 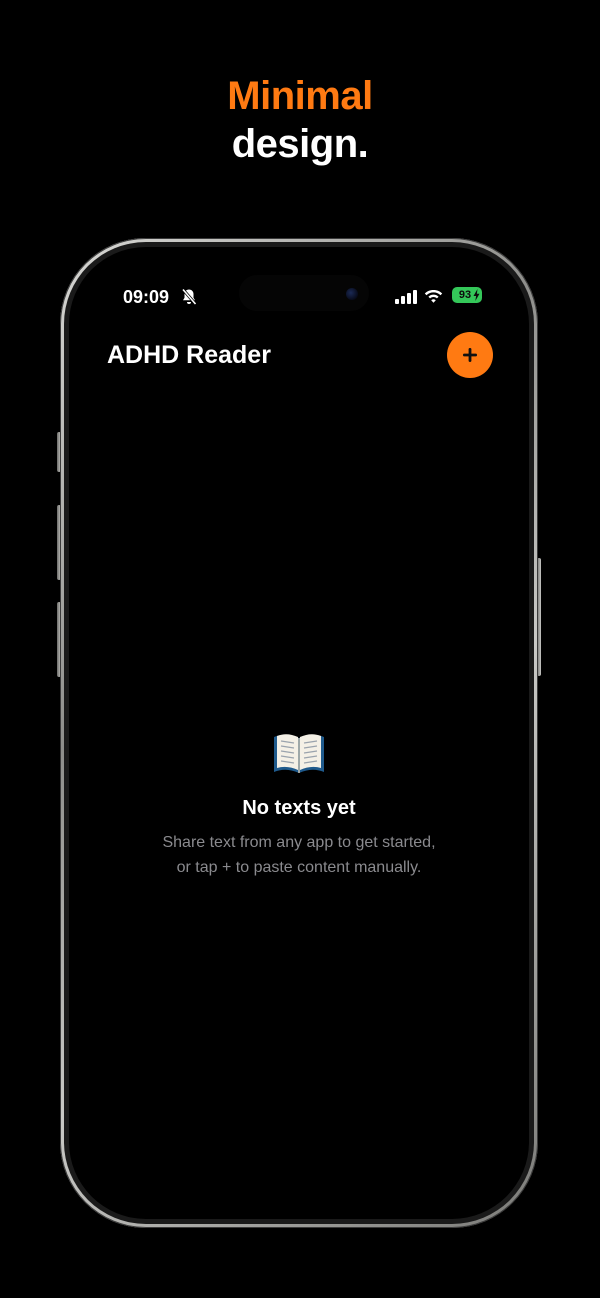 What do you see at coordinates (406, 297) in the screenshot?
I see `cellular-signal-icon` at bounding box center [406, 297].